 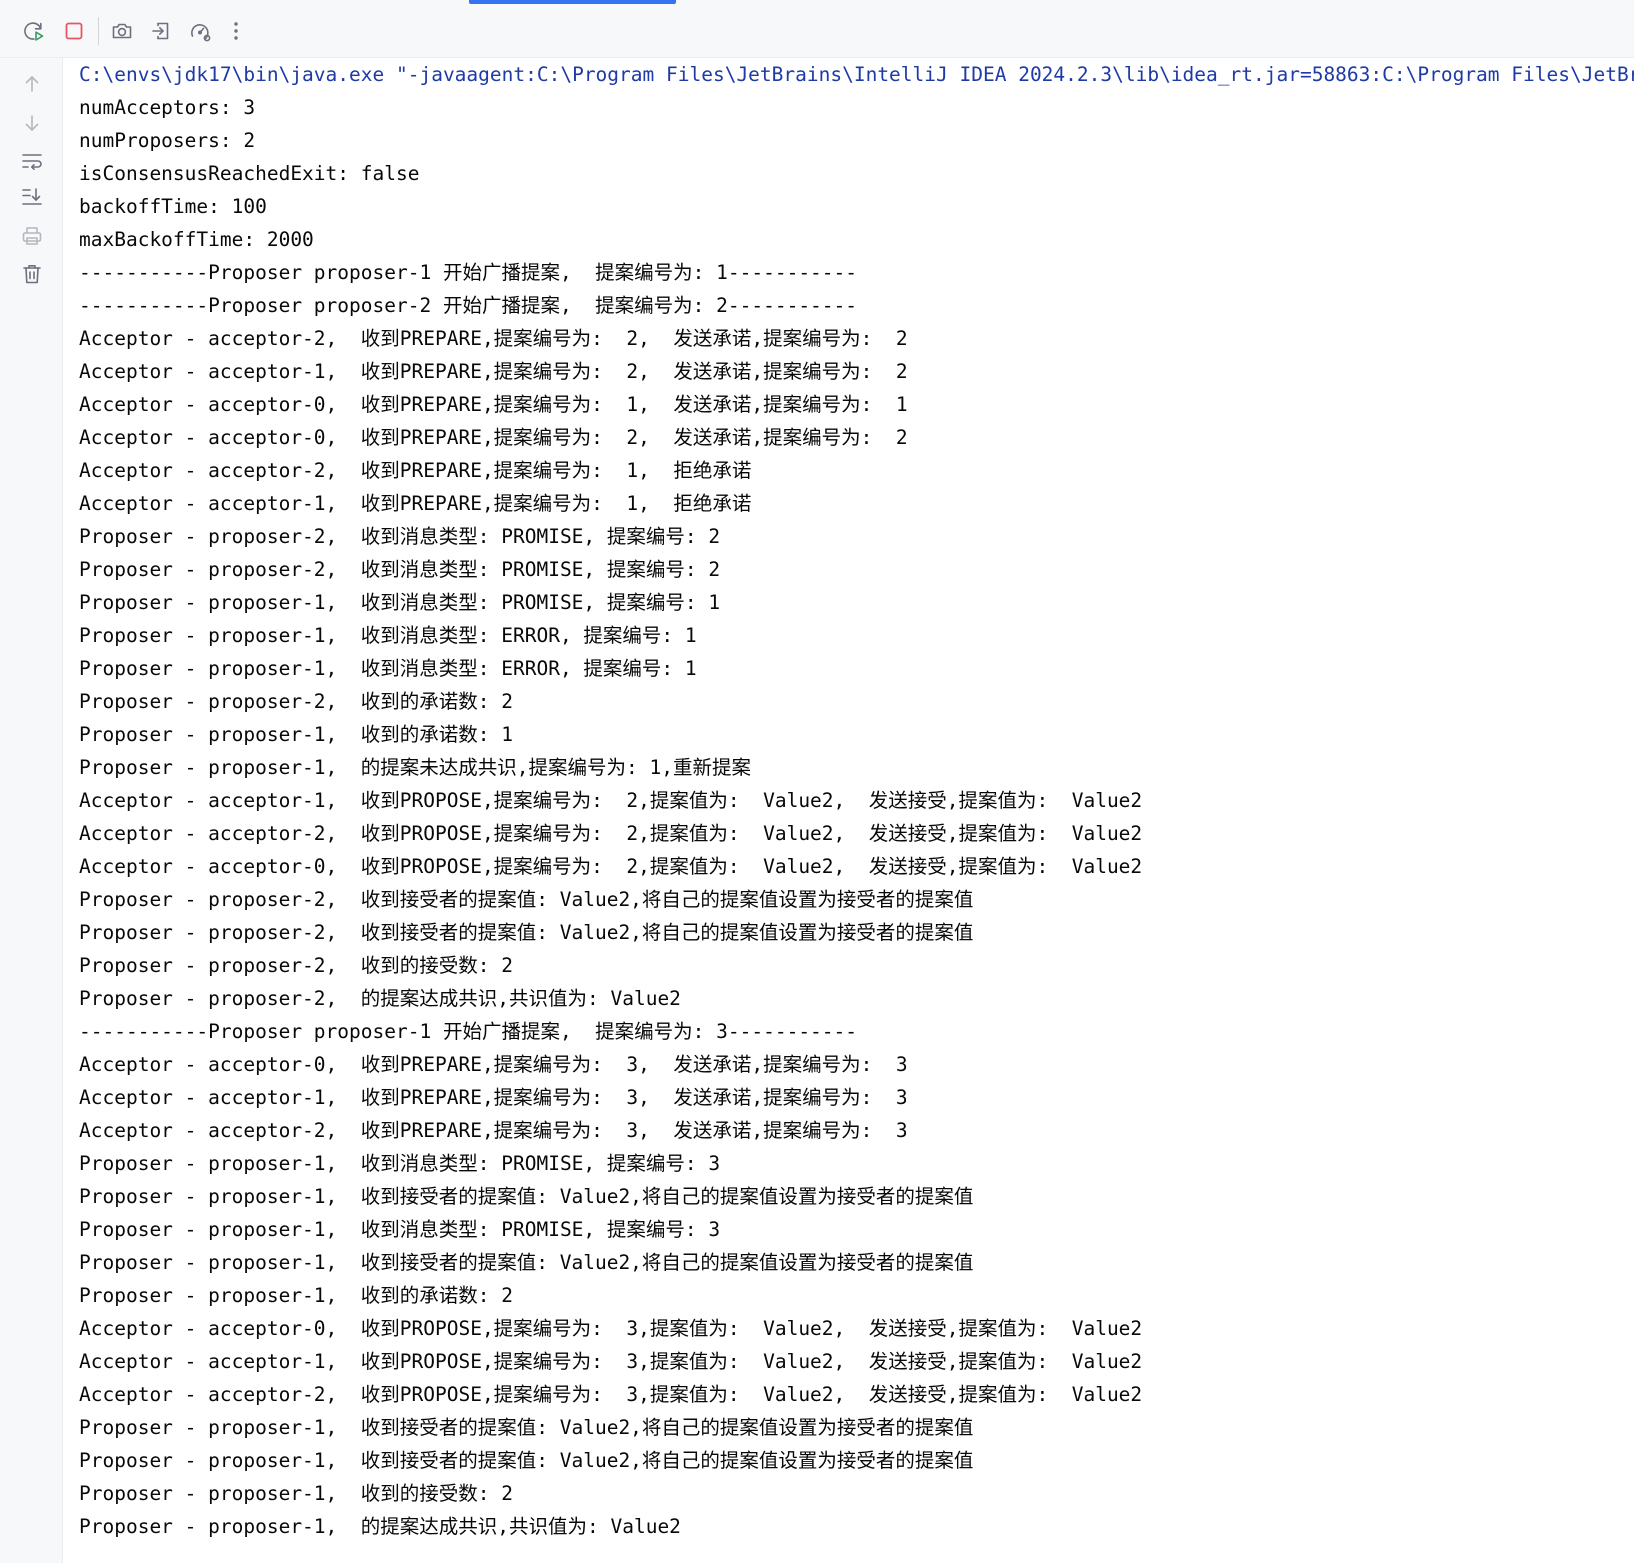 I want to click on stop-icon, so click(x=74, y=31).